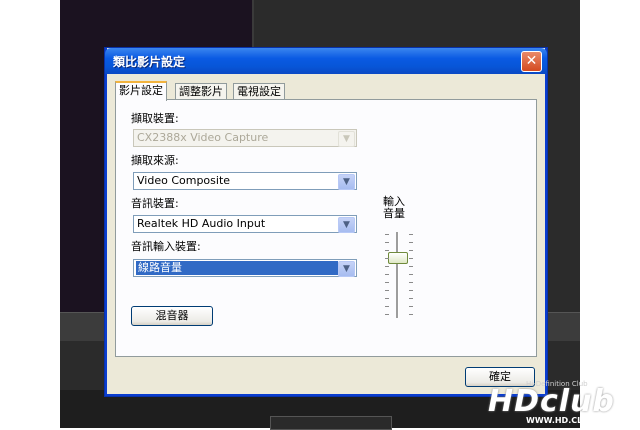 The image size is (640, 430). What do you see at coordinates (149, 62) in the screenshot?
I see `dialog-title: 類比影片設定` at bounding box center [149, 62].